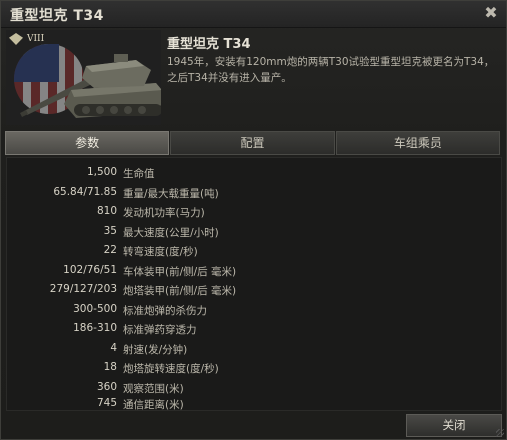  What do you see at coordinates (83, 289) in the screenshot?
I see `stat-value: 279/127/203` at bounding box center [83, 289].